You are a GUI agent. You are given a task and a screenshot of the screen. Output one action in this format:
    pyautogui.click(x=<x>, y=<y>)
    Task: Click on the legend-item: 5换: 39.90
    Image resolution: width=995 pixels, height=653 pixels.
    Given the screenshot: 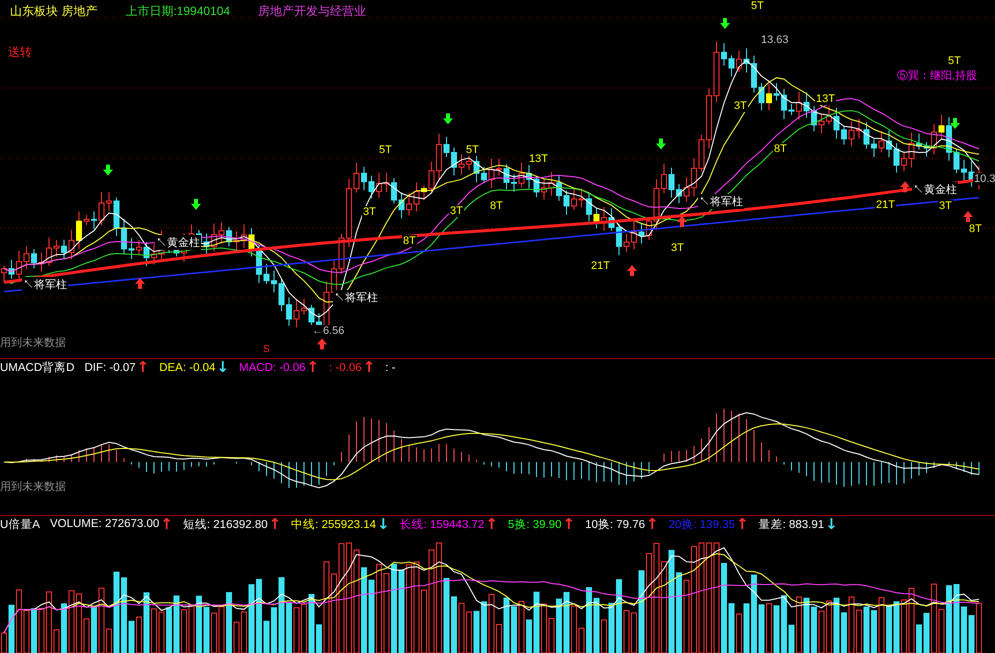 What is the action you would take?
    pyautogui.click(x=535, y=525)
    